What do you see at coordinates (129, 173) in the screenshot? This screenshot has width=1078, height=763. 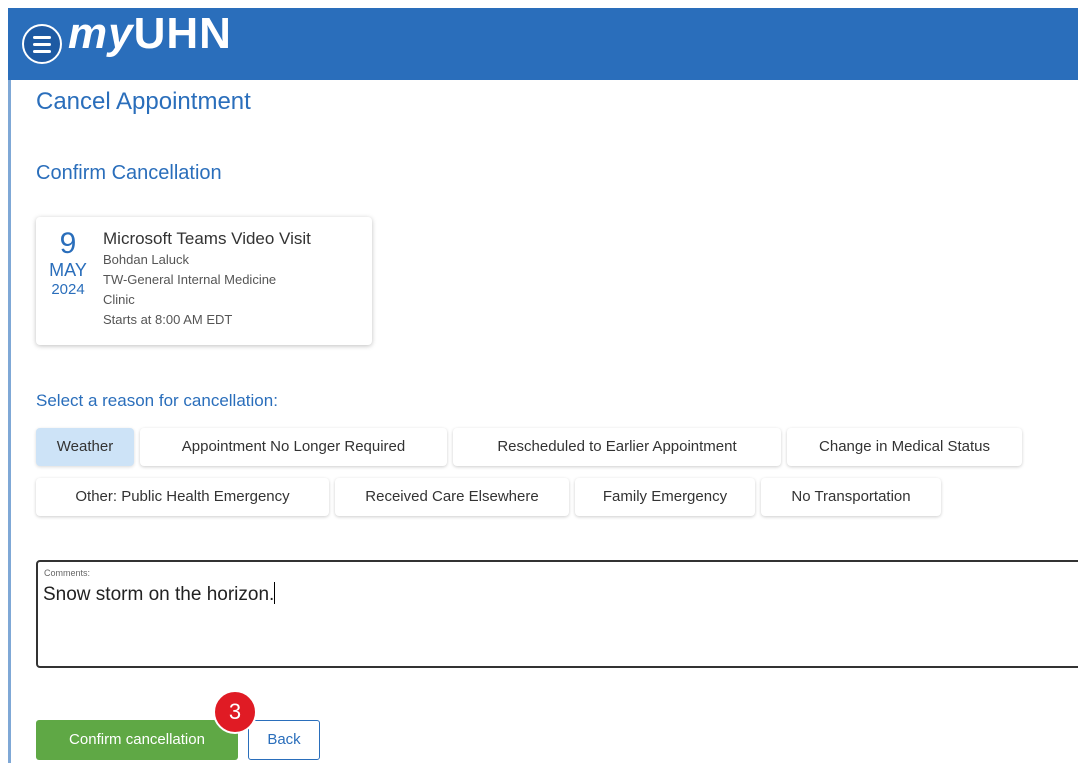 I see `section-title: Confirm Cancellation` at bounding box center [129, 173].